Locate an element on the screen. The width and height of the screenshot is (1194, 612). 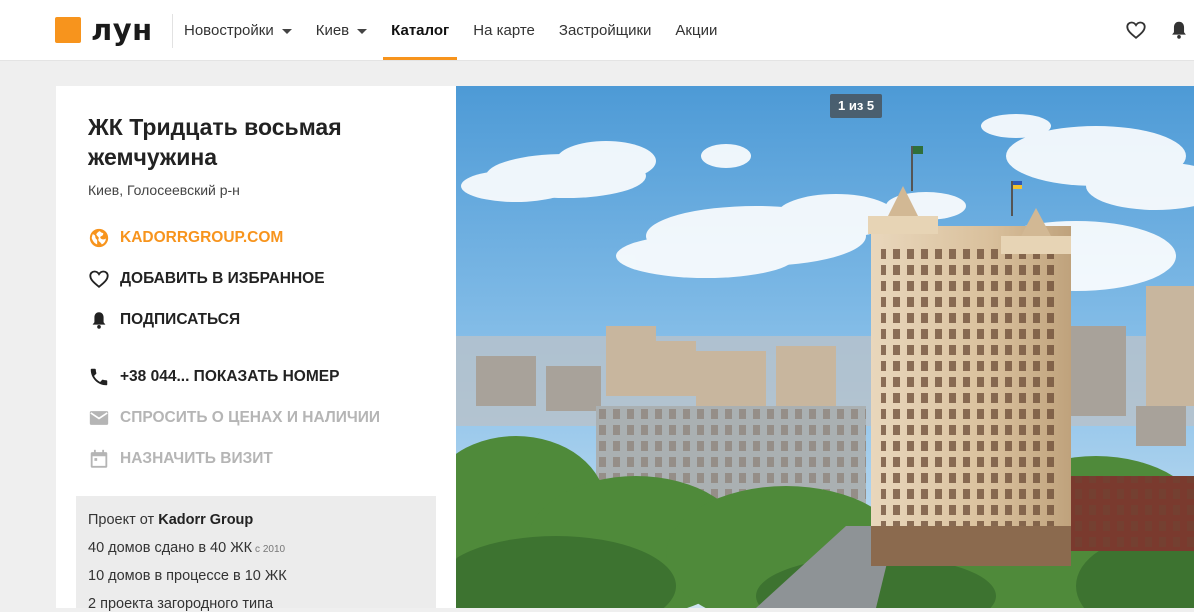
nav-label: Новостройки is located at coordinates (229, 30).